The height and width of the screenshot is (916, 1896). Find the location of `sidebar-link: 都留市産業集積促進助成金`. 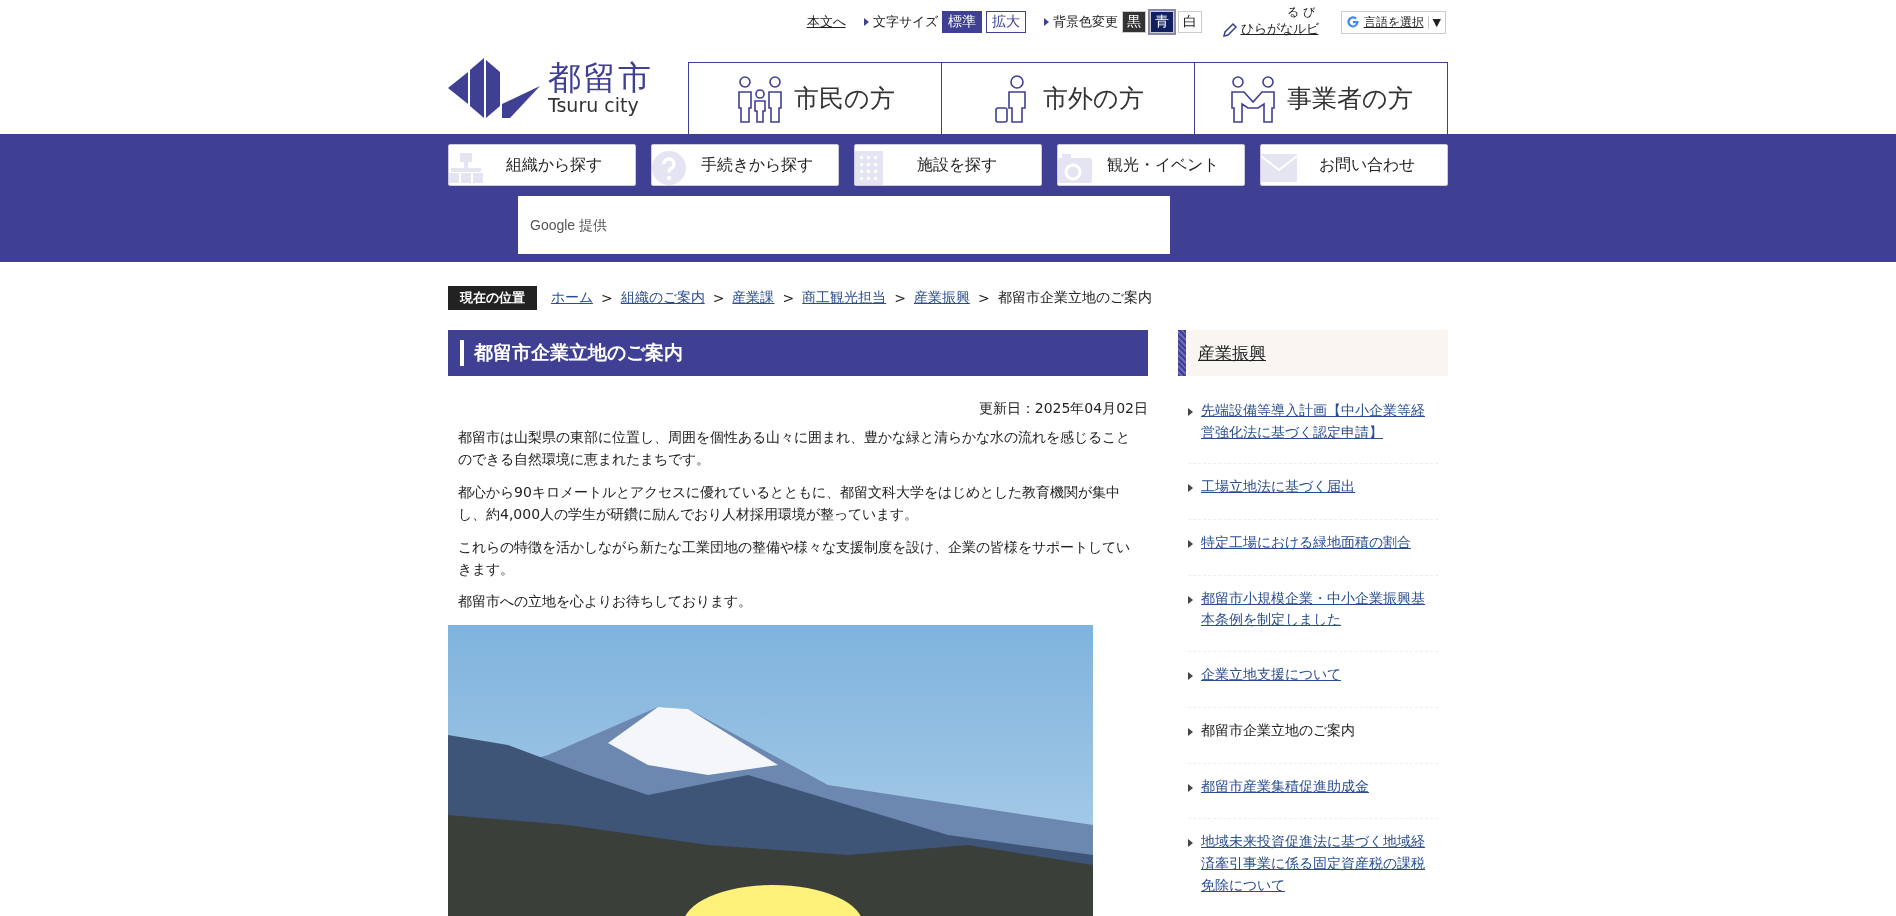

sidebar-link: 都留市産業集積促進助成金 is located at coordinates (1285, 787).